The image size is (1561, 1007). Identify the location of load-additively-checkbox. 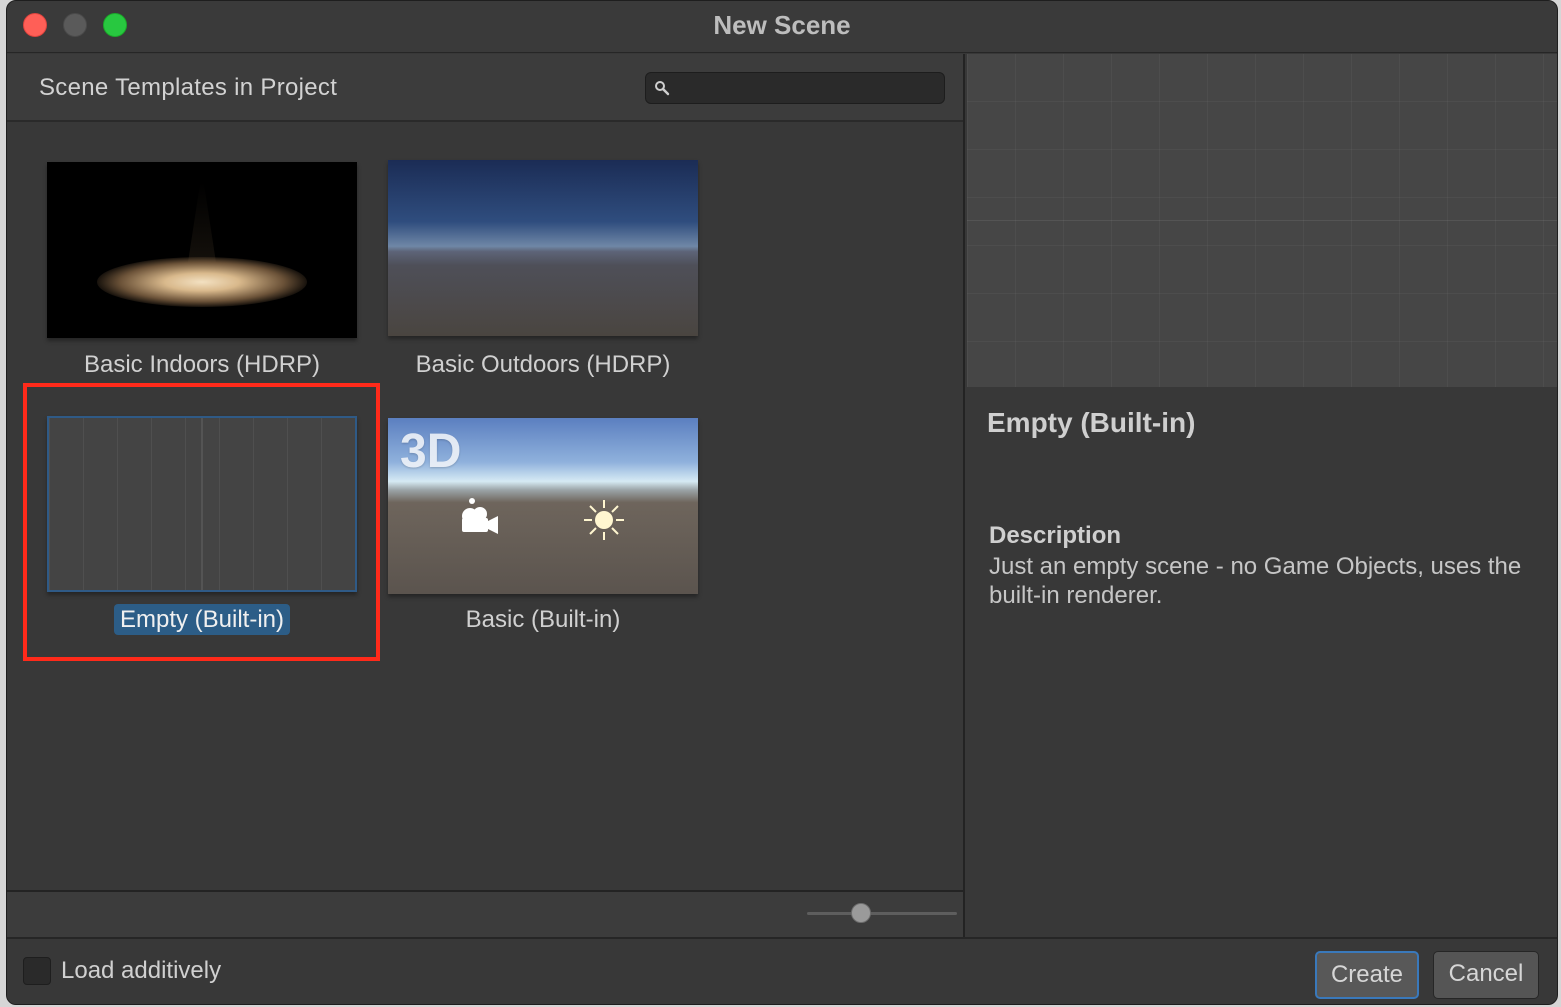
(37, 971).